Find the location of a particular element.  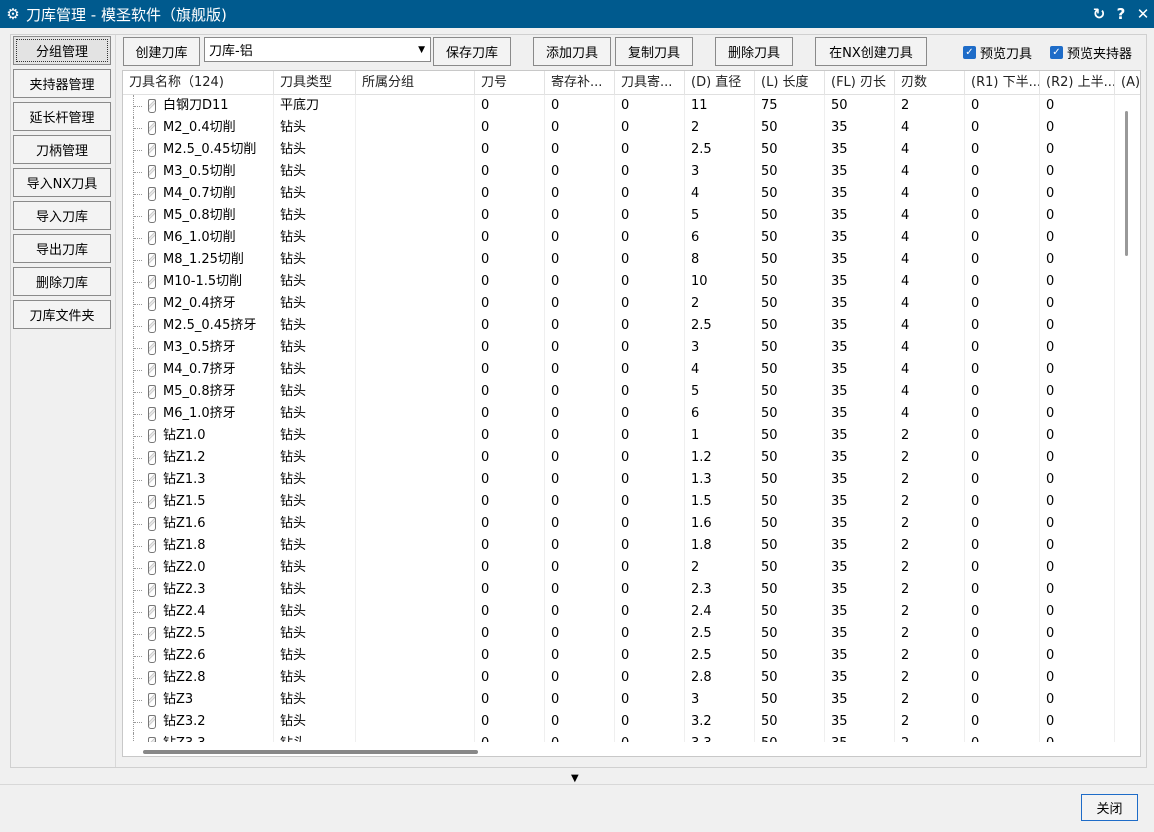

table-row: M2_0.4挤牙 钻头 0 0 0 2 50 35 4 0 0 is located at coordinates (631, 304).